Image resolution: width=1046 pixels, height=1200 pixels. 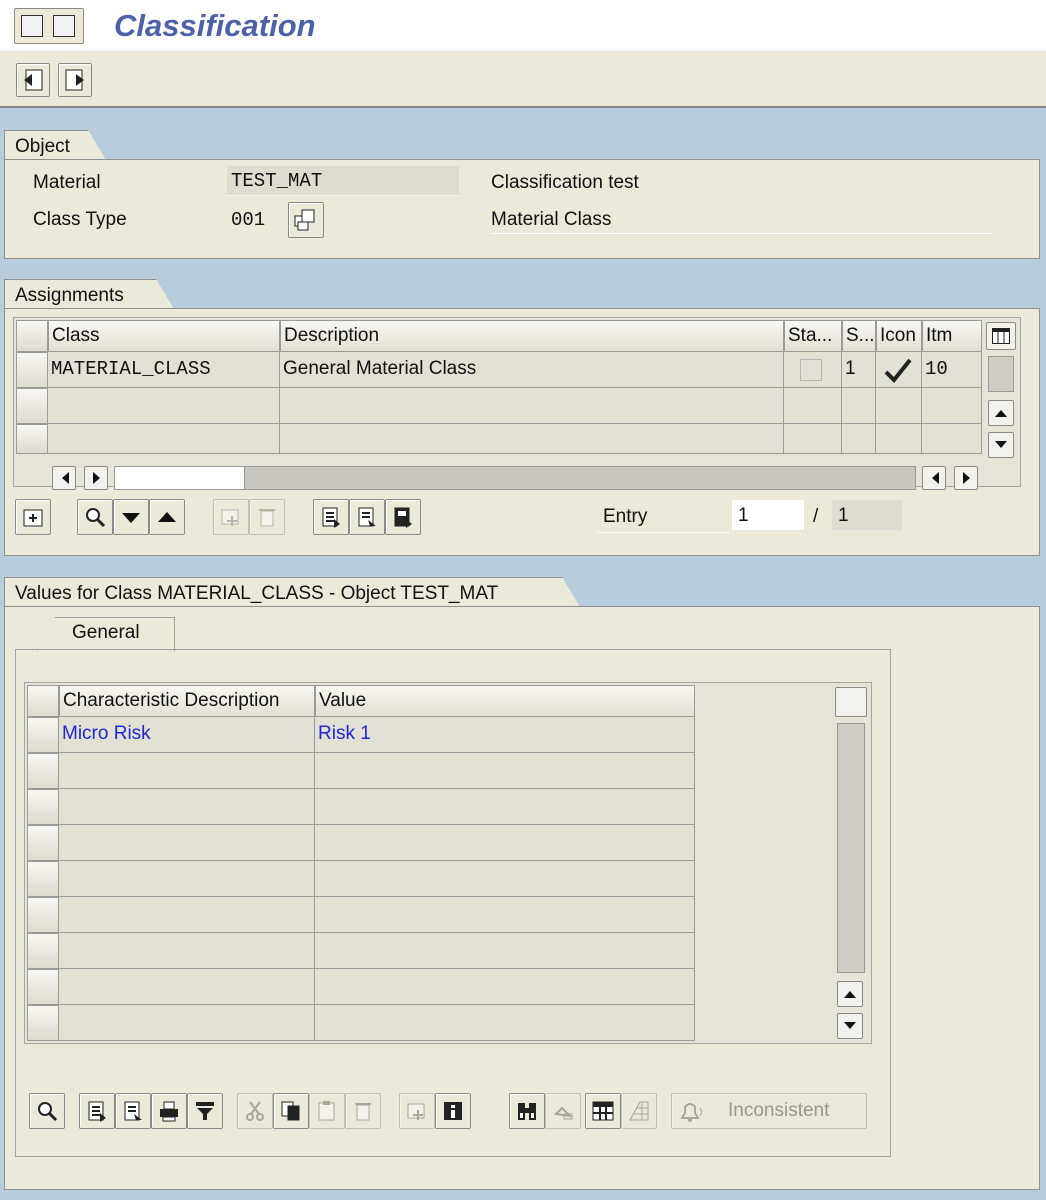 I want to click on information-button, so click(x=453, y=1111).